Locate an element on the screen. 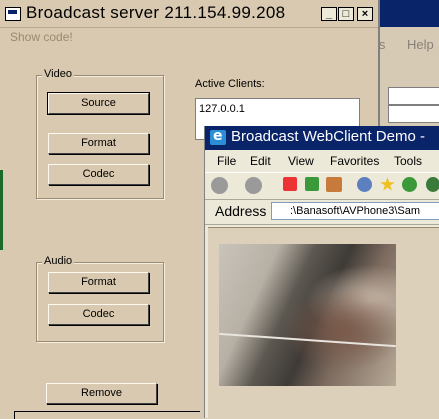 Image resolution: width=439 pixels, height=419 pixels. list-item: 127.0.0.1 is located at coordinates (222, 109).